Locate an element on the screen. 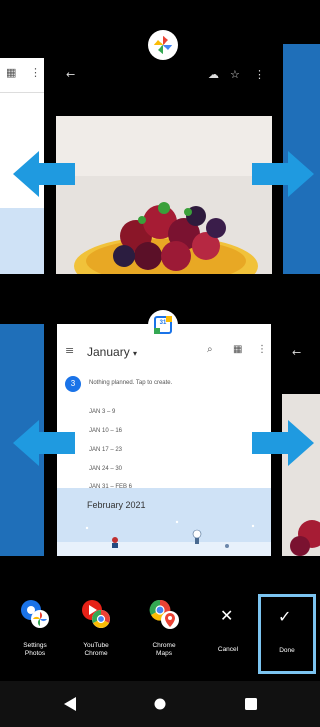  checkmark-icon: ✓ is located at coordinates (285, 616).